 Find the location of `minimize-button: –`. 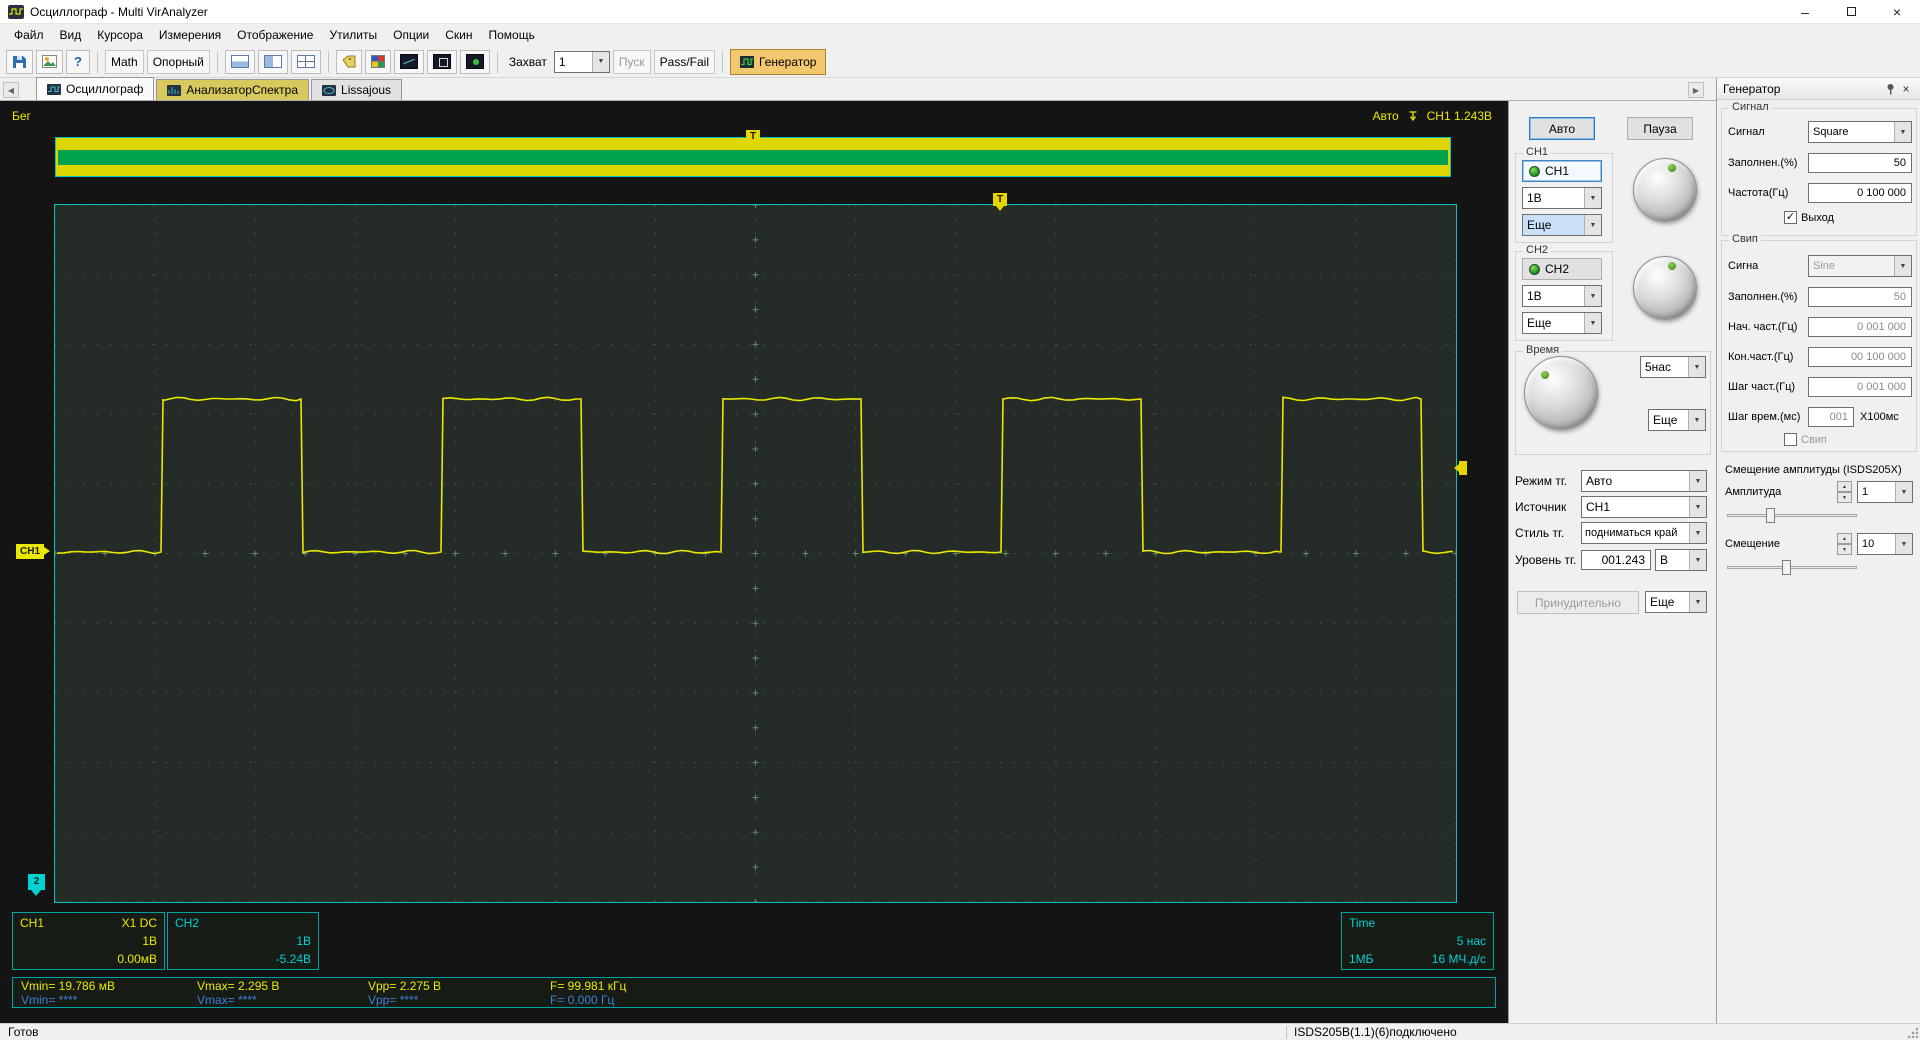

minimize-button: – is located at coordinates (1805, 11).